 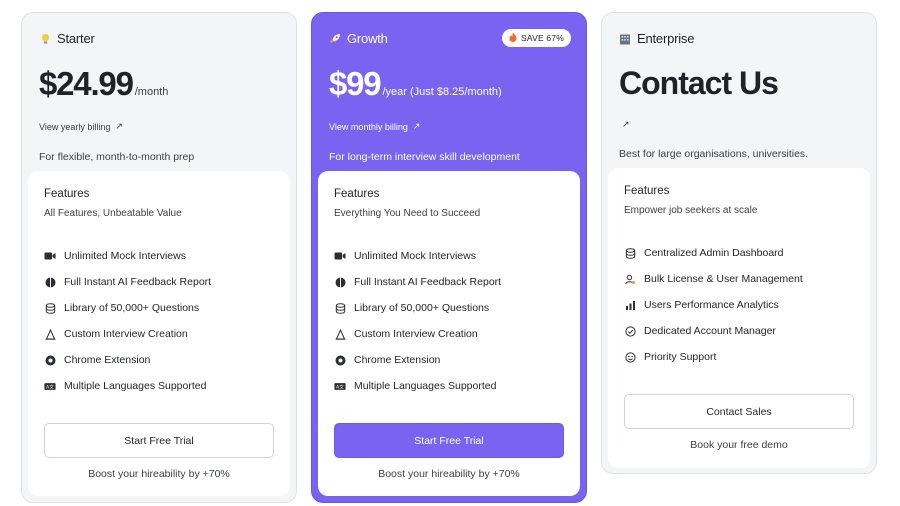 I want to click on plan-header: Growth, so click(x=358, y=38).